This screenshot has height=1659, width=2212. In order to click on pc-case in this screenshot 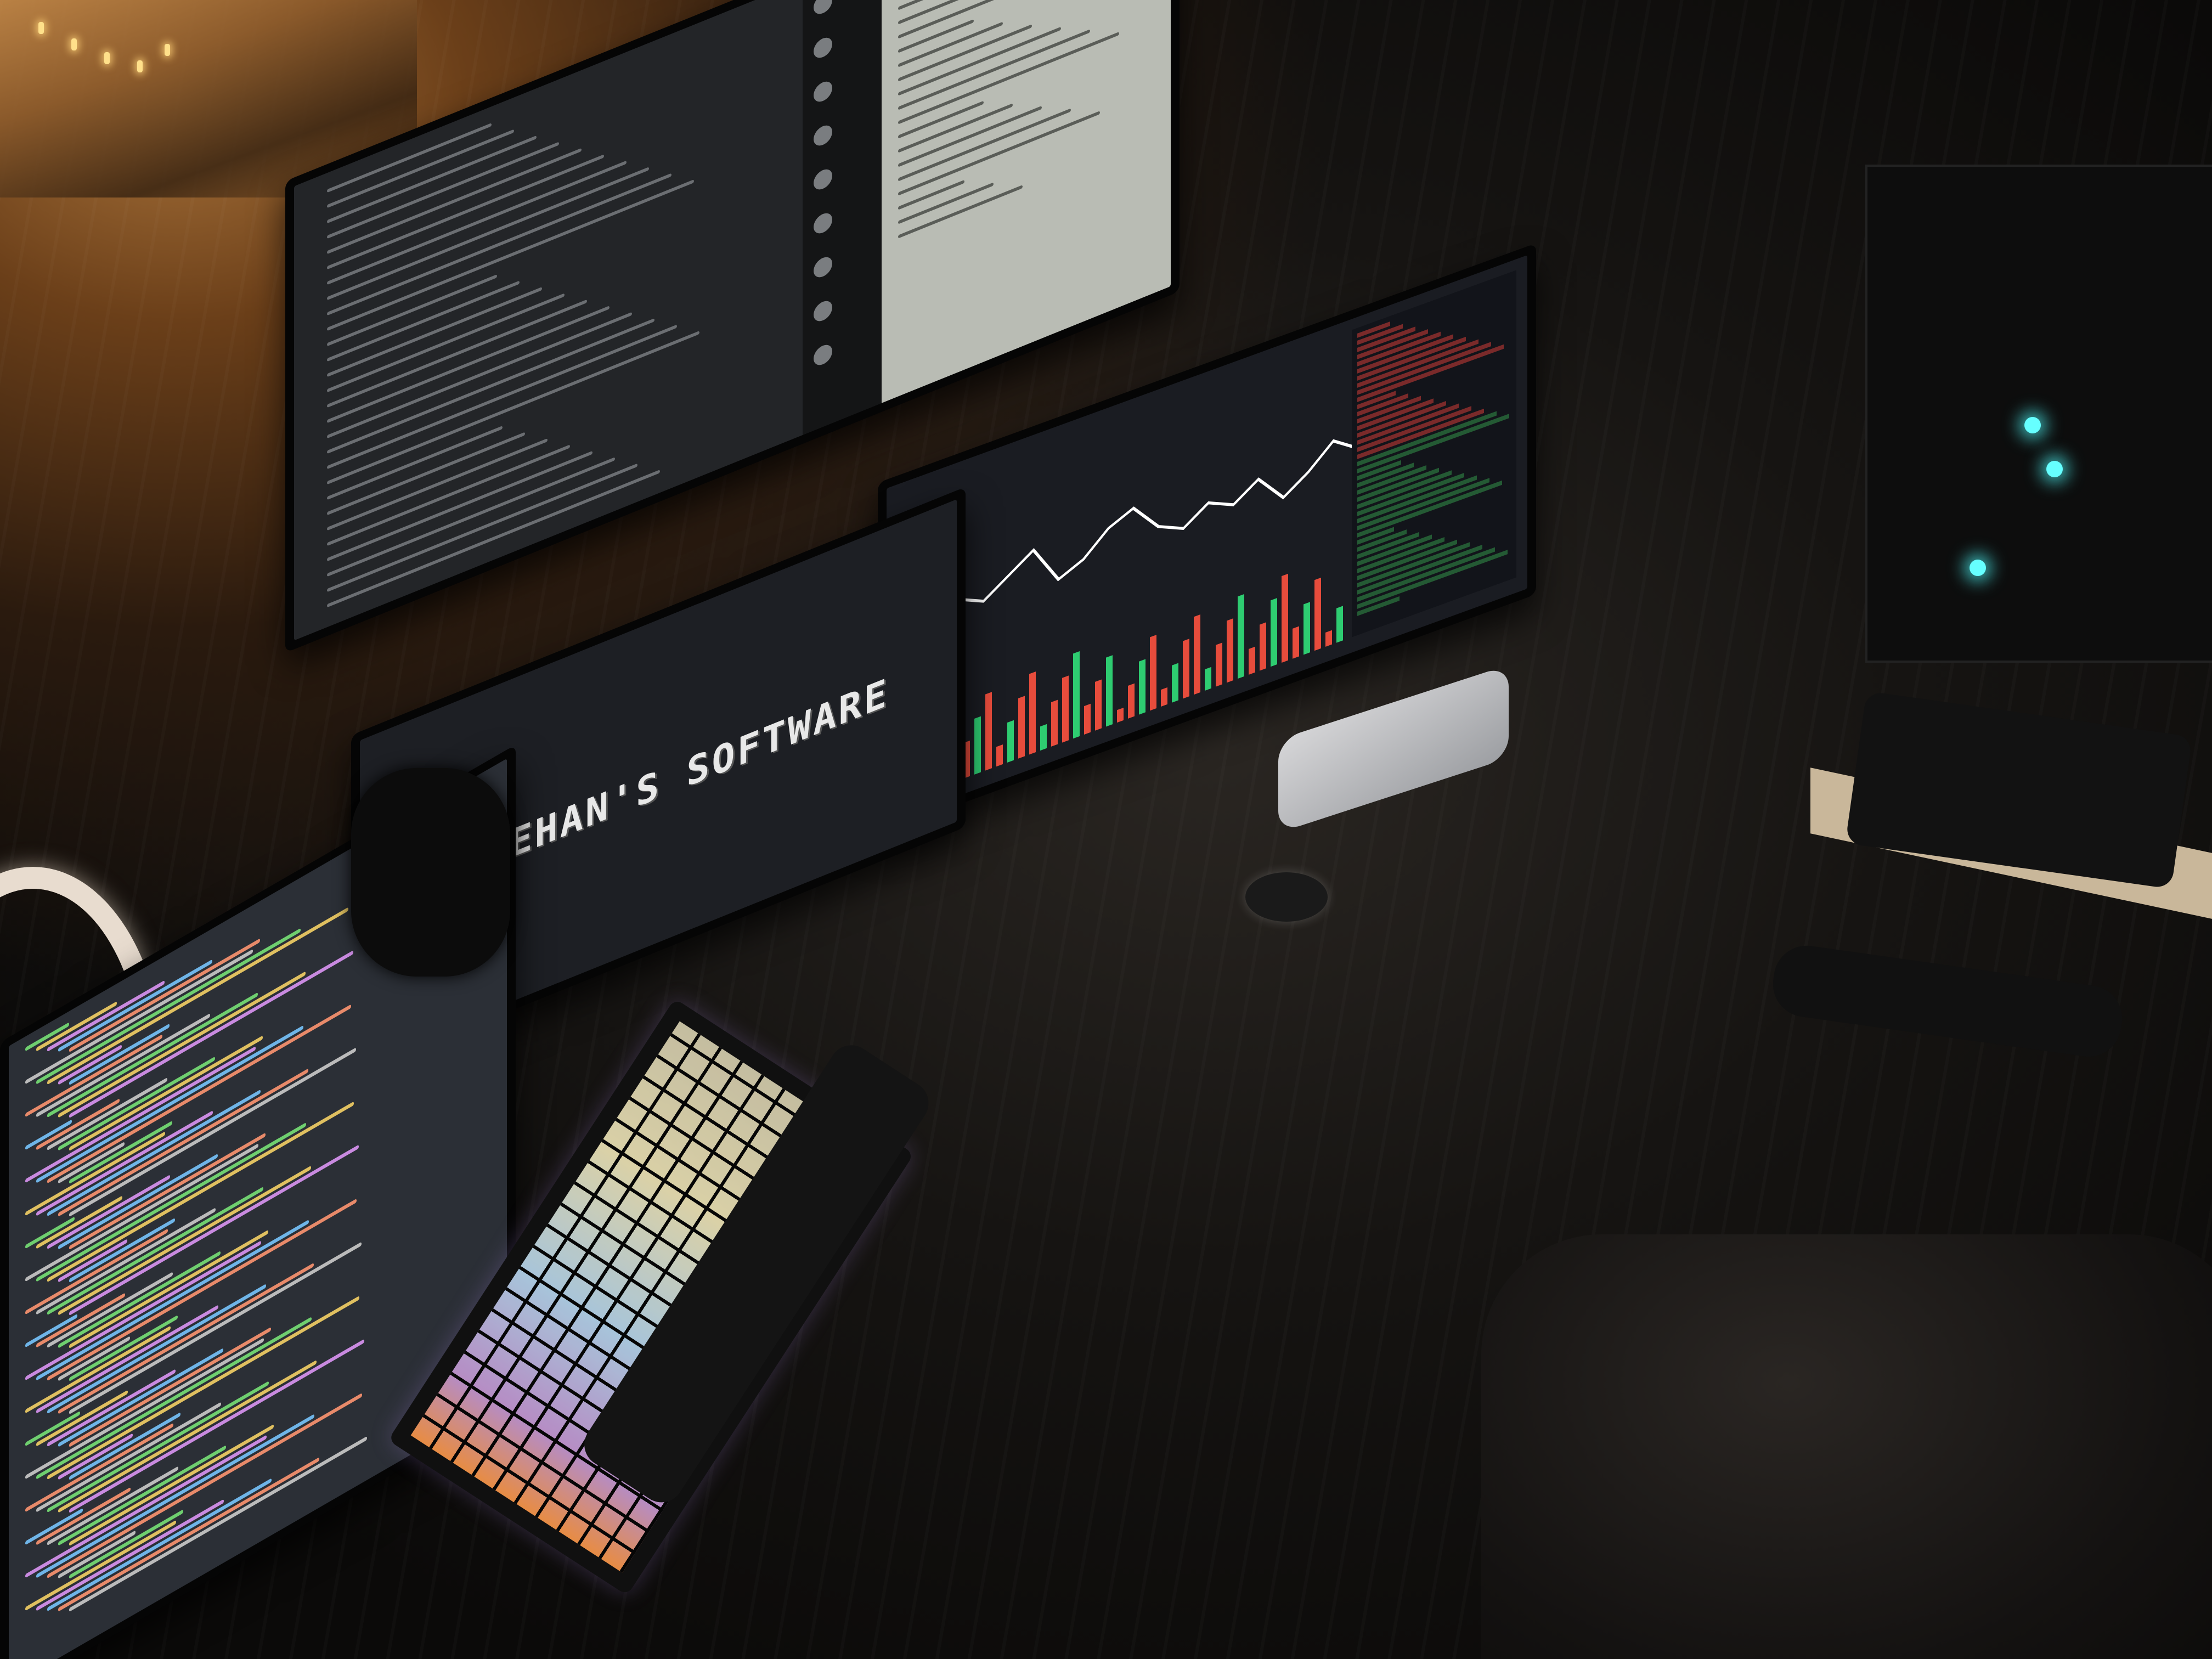, I will do `click(2039, 414)`.